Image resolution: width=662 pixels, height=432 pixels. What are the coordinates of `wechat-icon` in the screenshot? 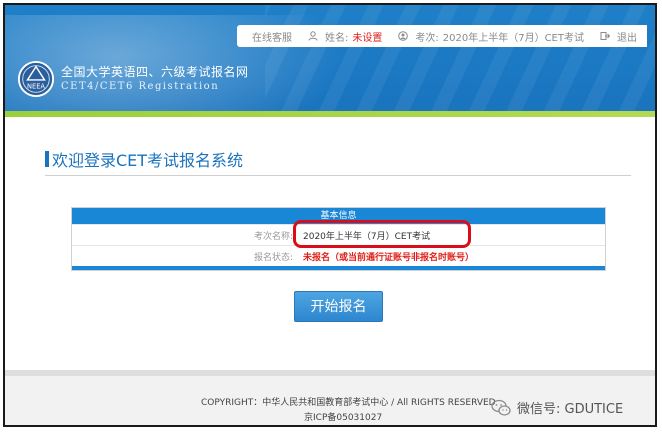 It's located at (501, 407).